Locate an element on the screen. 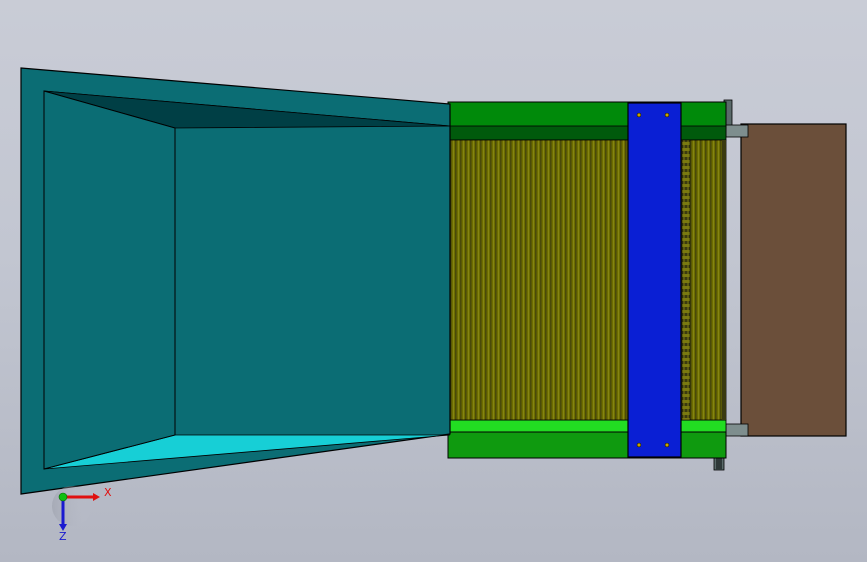 Image resolution: width=867 pixels, height=562 pixels. y-axis-dot is located at coordinates (63, 497).